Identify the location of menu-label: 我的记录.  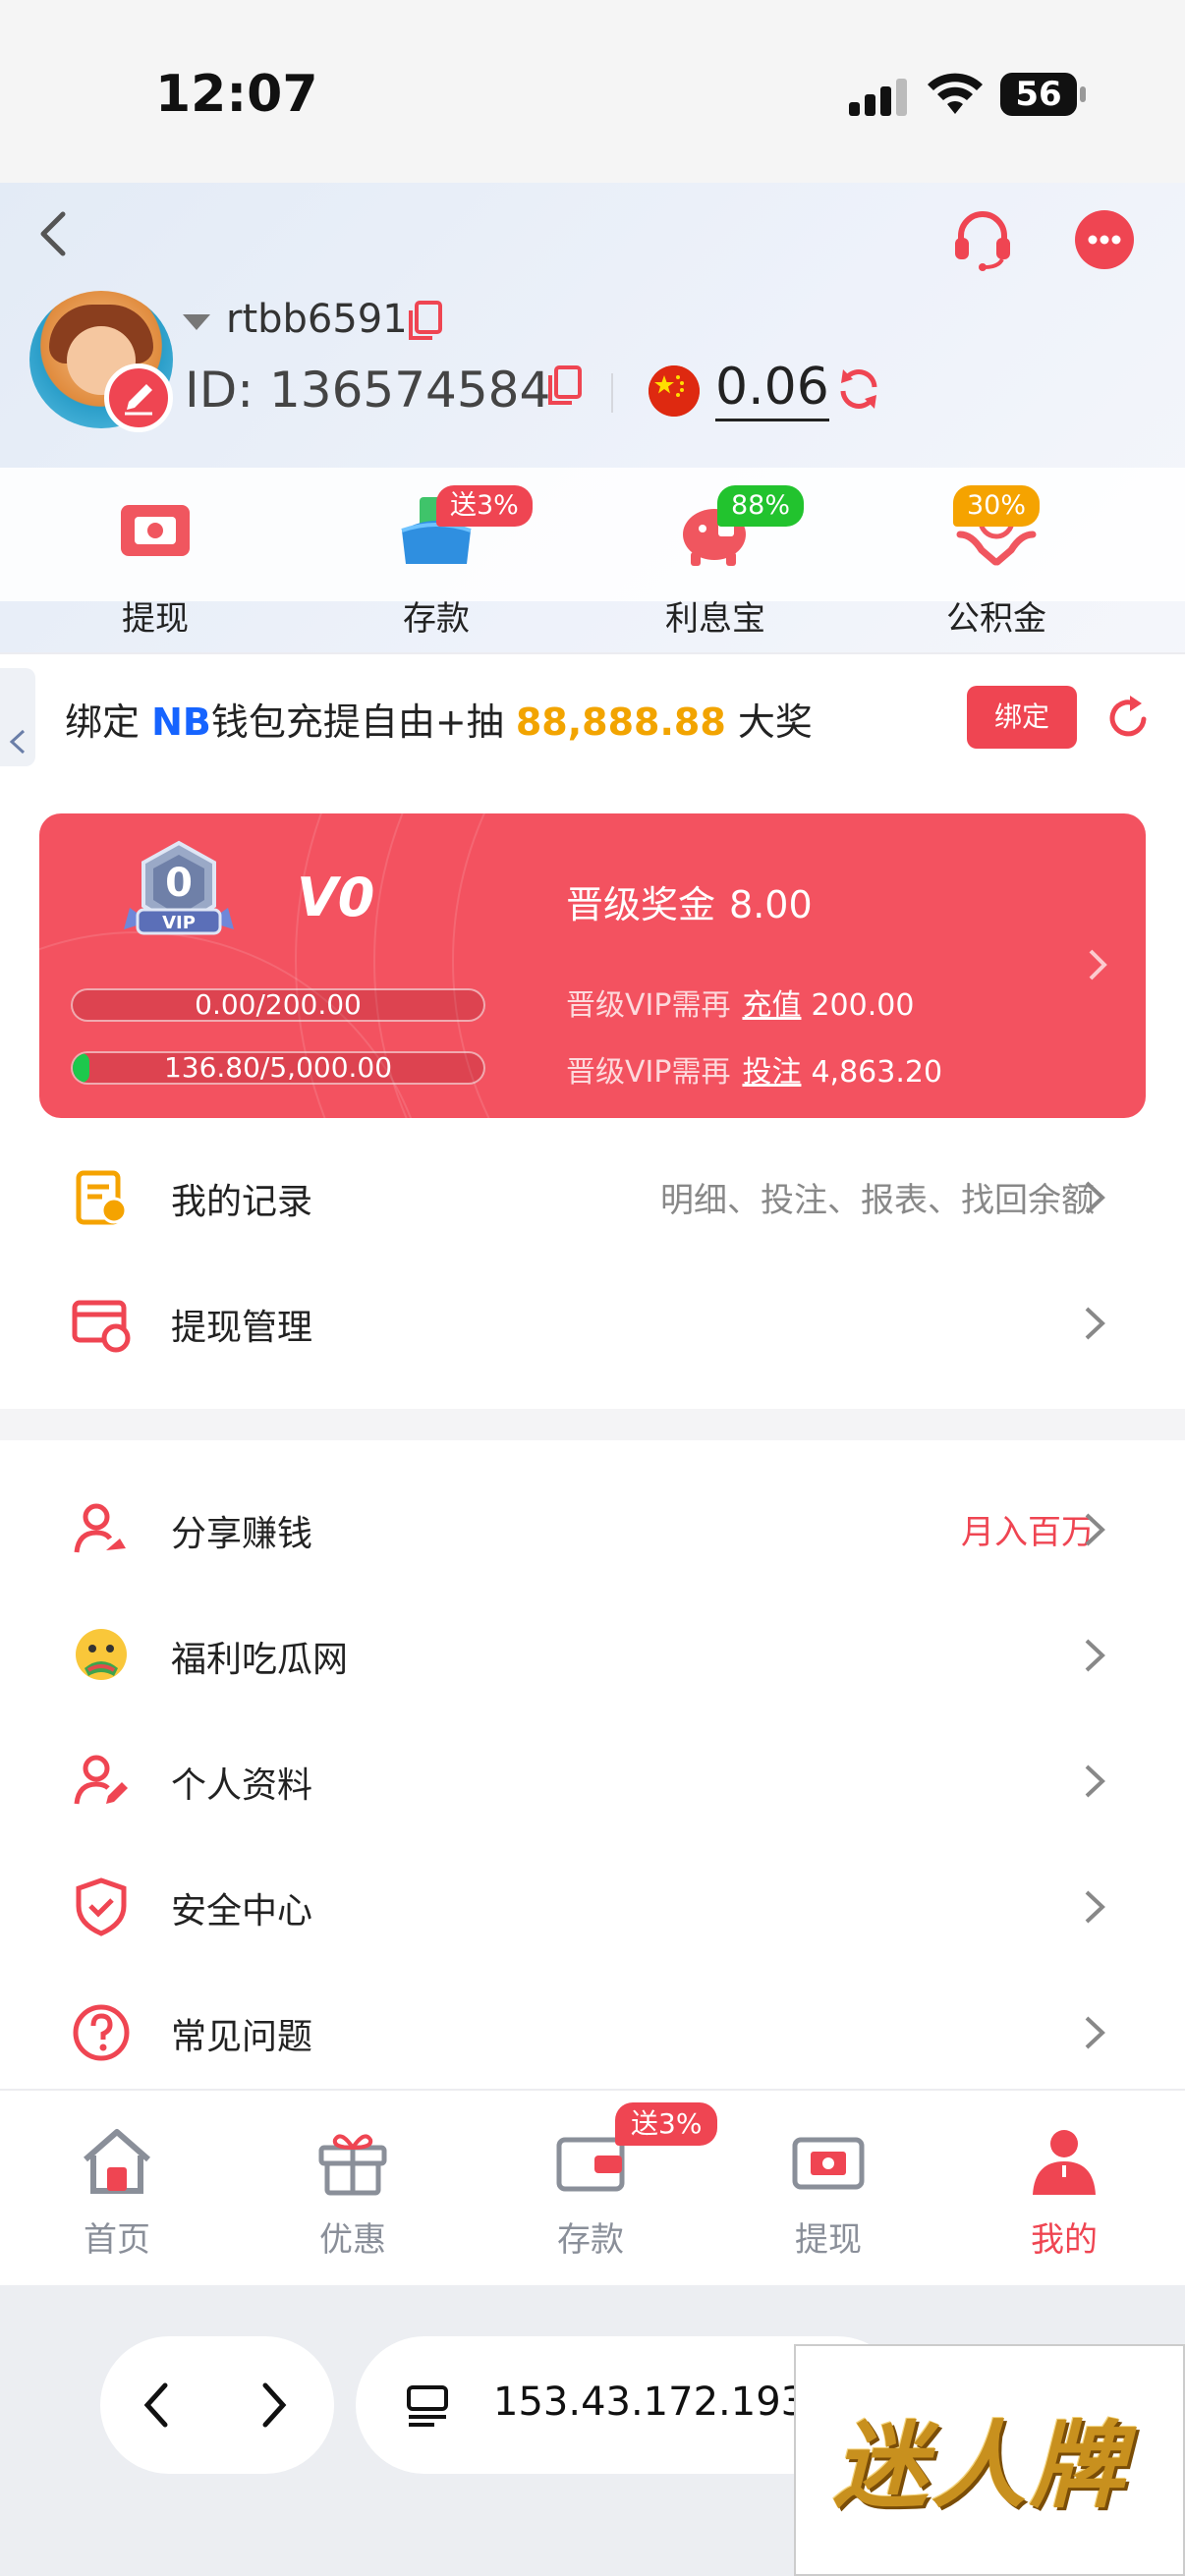
(242, 1202).